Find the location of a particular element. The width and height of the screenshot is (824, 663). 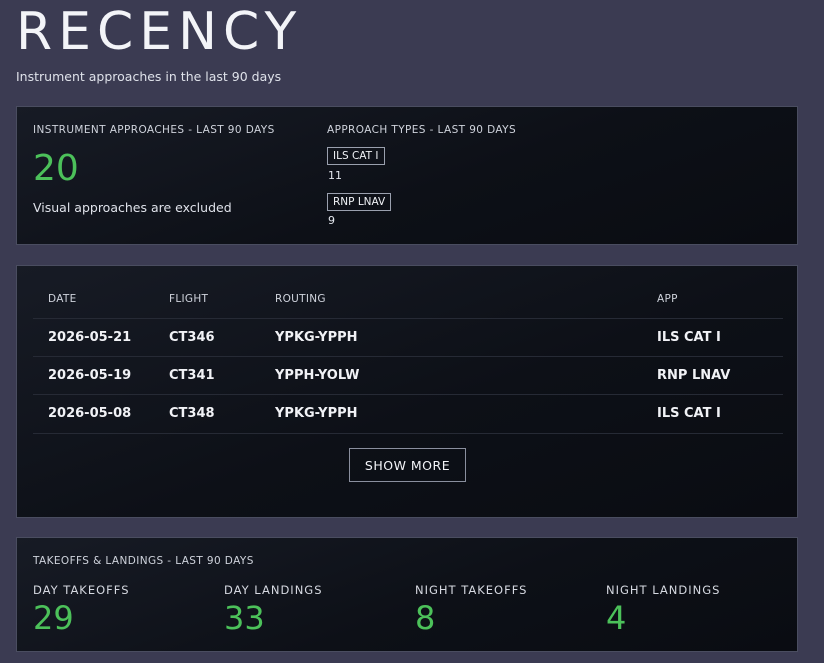

table-row: 2026-05-21 CT346 YPKG-YPPH ILS CAT I is located at coordinates (408, 337).